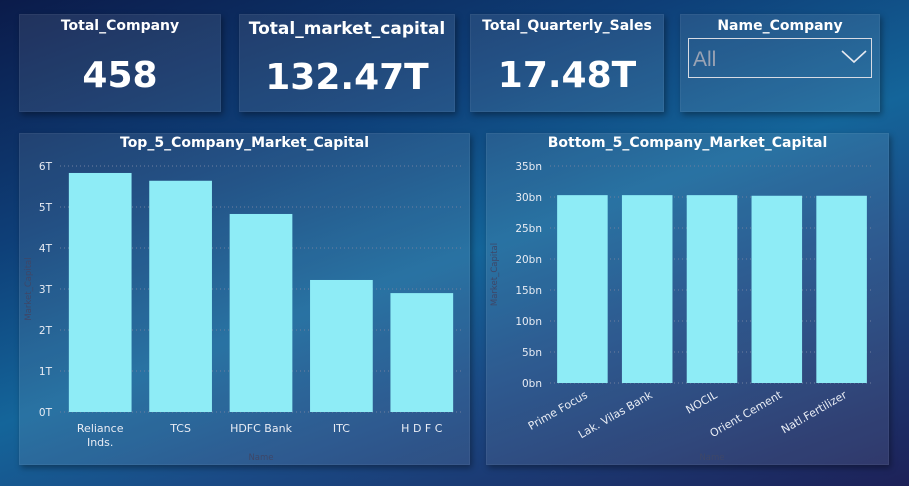  What do you see at coordinates (46, 167) in the screenshot?
I see `y-tick-label: 6T` at bounding box center [46, 167].